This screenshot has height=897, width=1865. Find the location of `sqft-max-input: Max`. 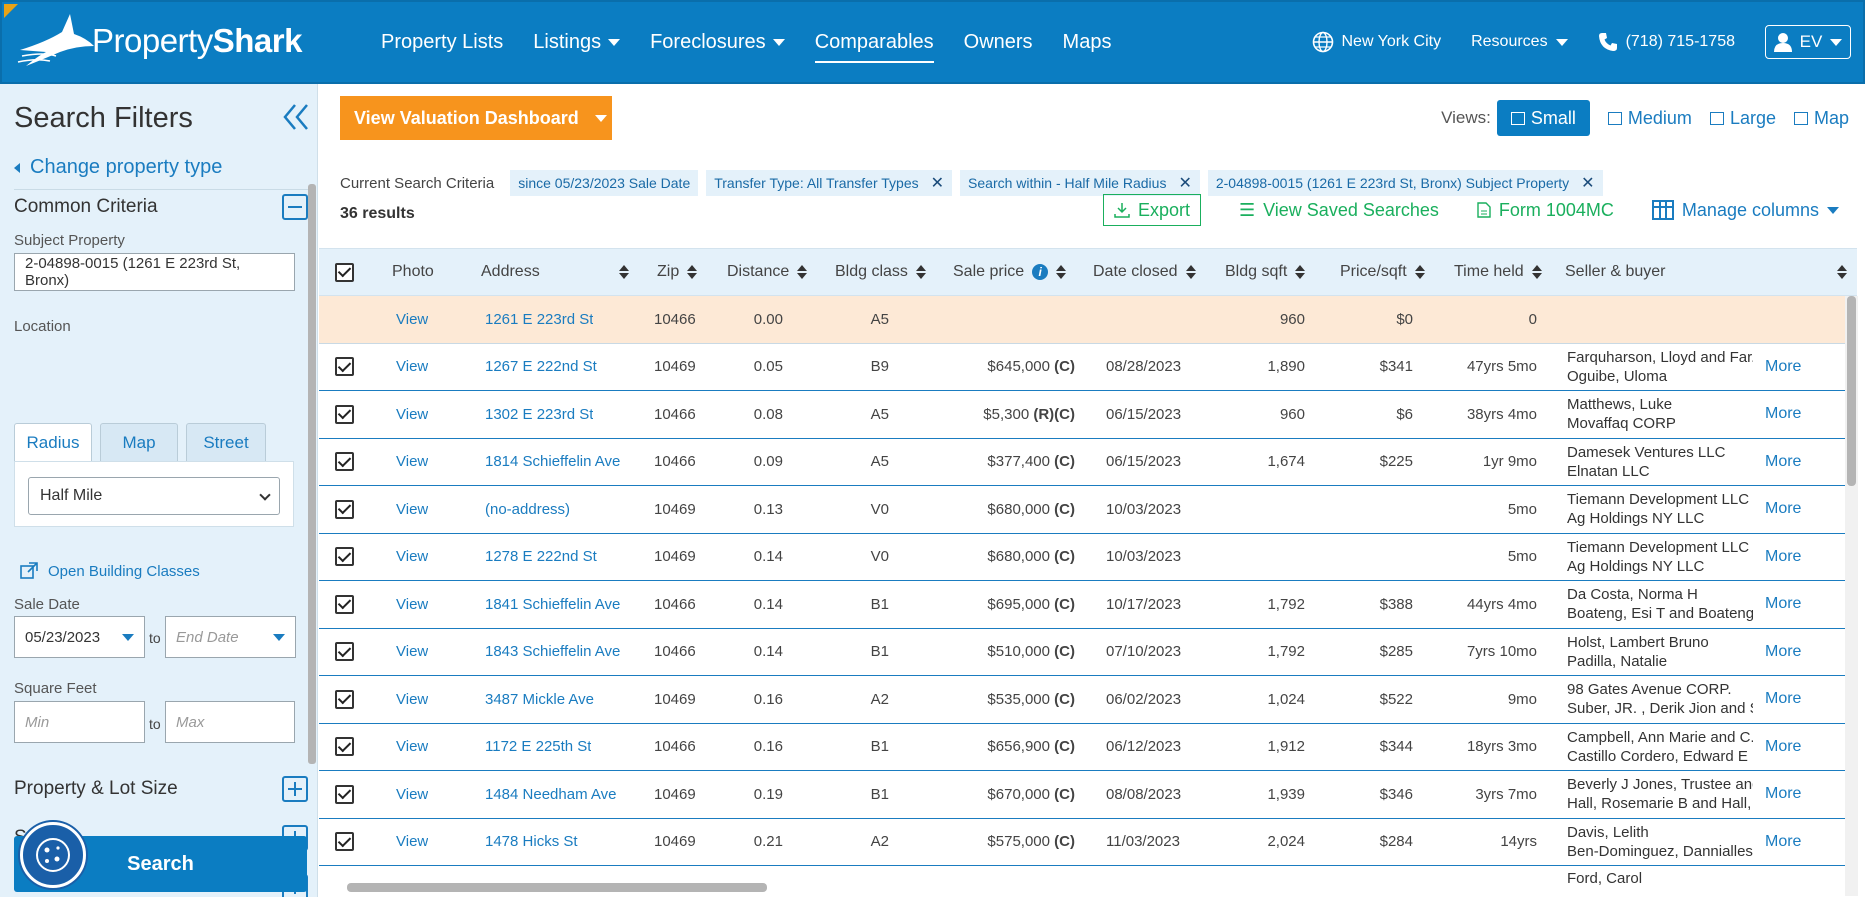

sqft-max-input: Max is located at coordinates (230, 722).